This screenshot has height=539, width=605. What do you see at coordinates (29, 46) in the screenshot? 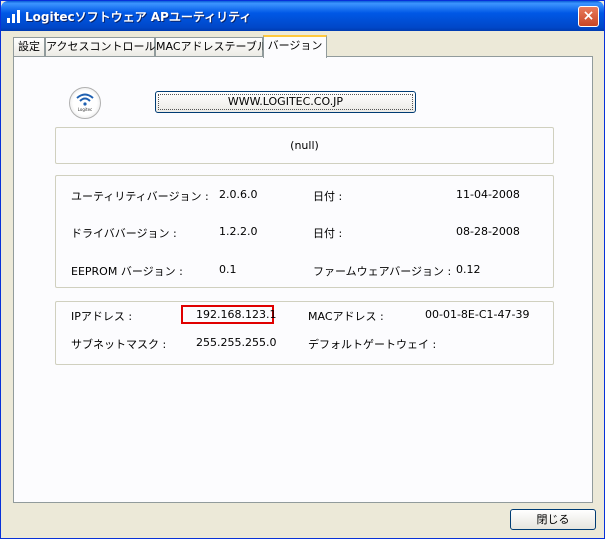
I see `tab-settings: 設定` at bounding box center [29, 46].